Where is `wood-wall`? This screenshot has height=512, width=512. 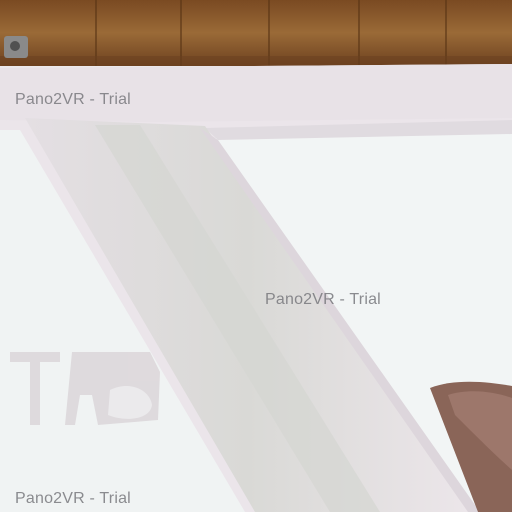 wood-wall is located at coordinates (256, 33).